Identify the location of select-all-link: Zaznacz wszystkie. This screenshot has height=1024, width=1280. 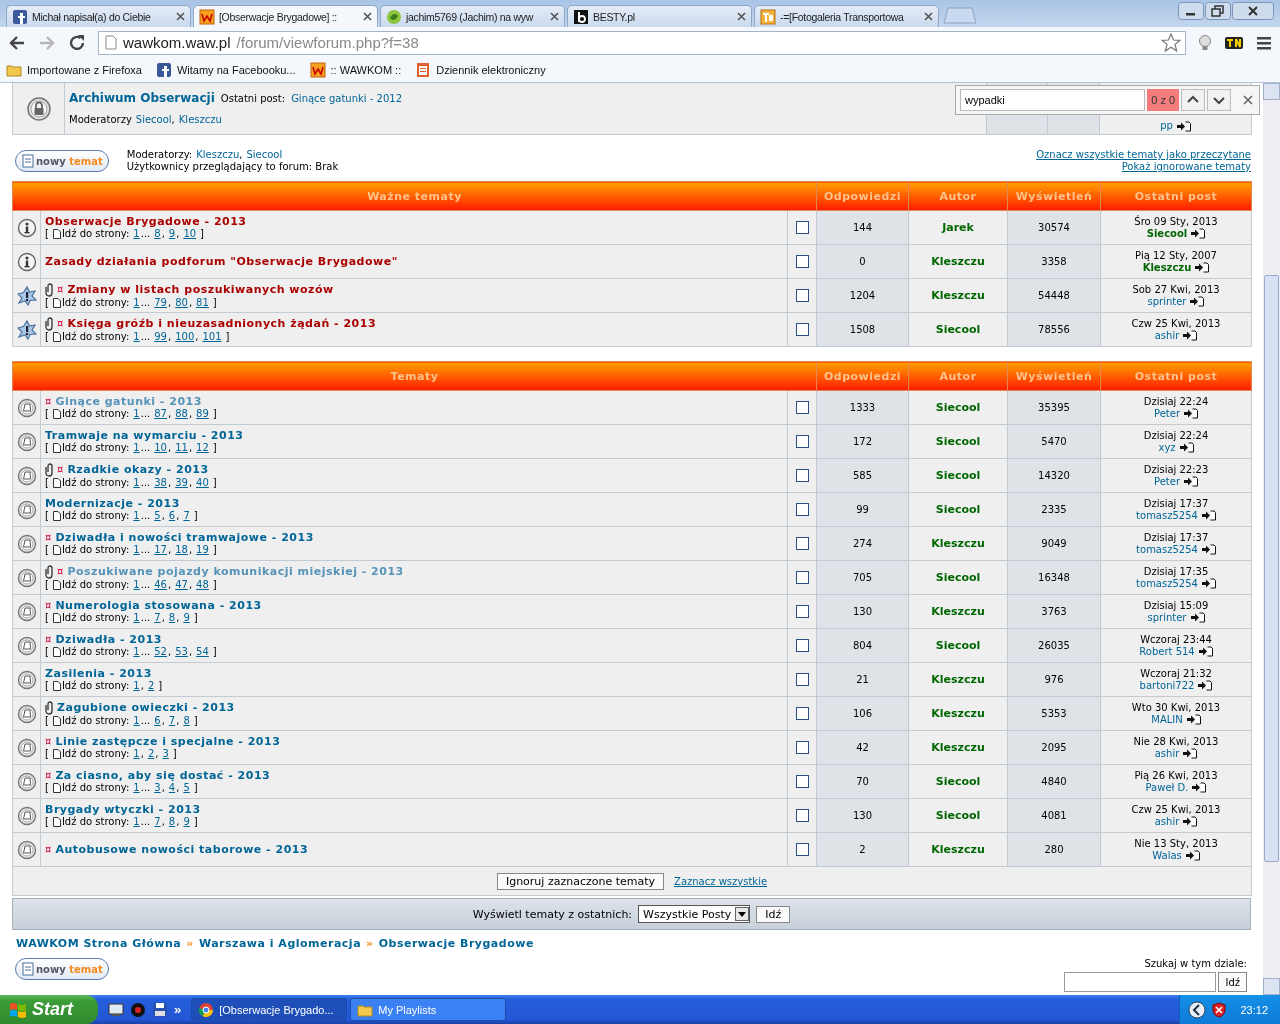
(721, 881).